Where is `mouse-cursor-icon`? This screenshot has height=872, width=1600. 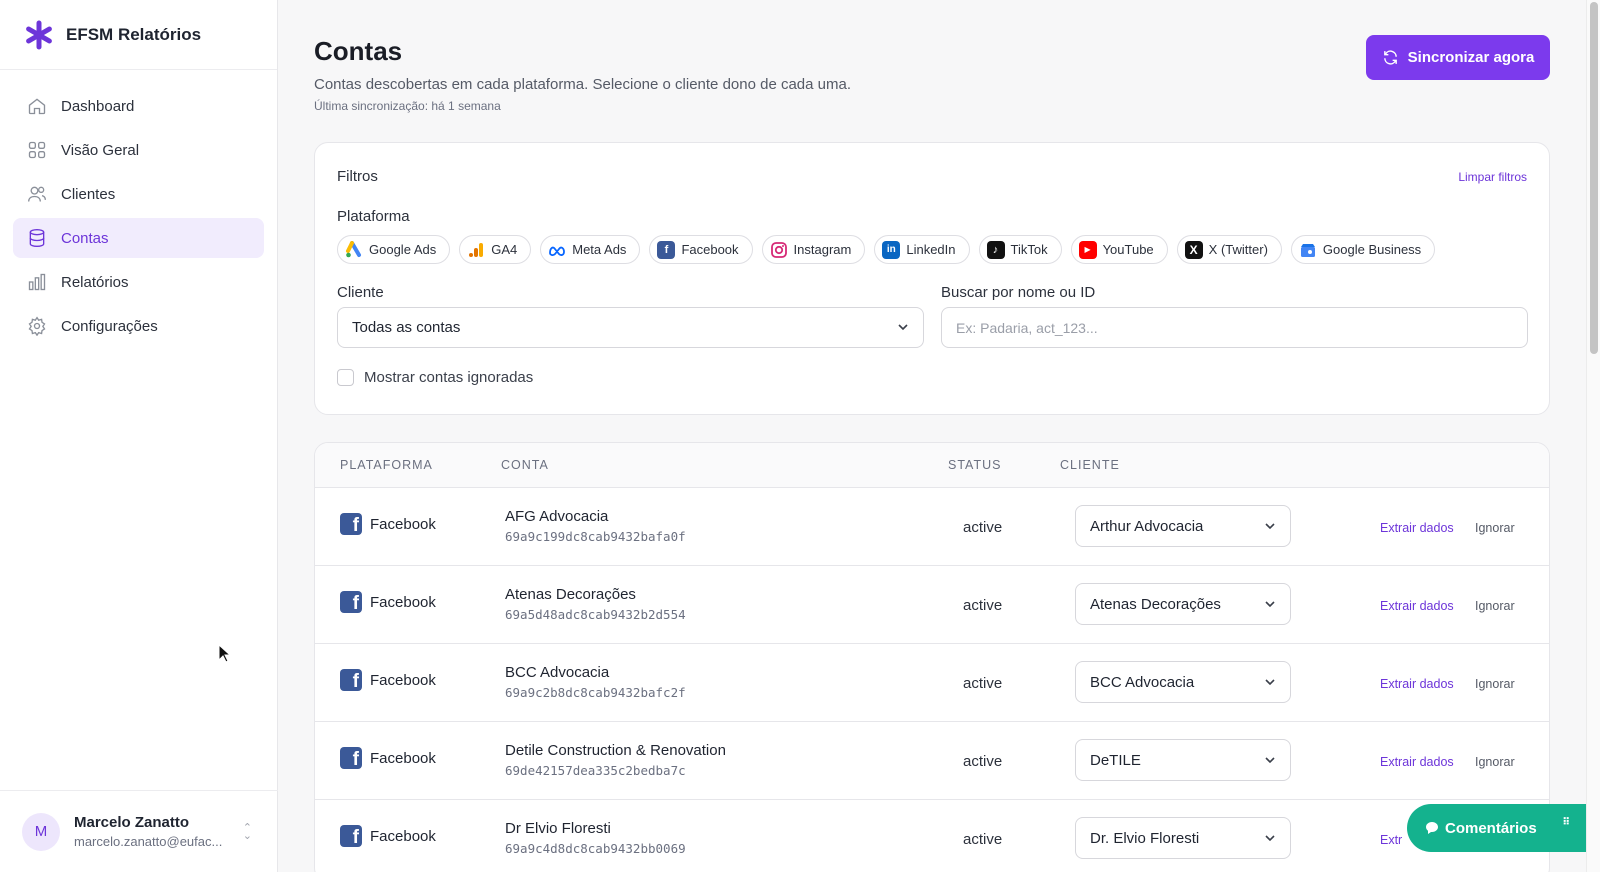
mouse-cursor-icon is located at coordinates (225, 653).